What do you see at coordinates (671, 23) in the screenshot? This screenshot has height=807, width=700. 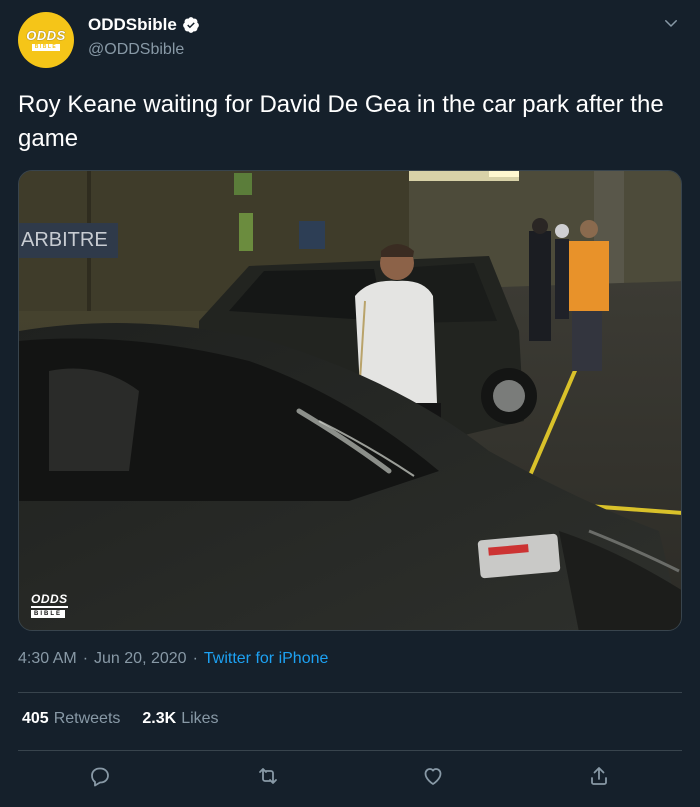 I see `chevron-down-icon` at bounding box center [671, 23].